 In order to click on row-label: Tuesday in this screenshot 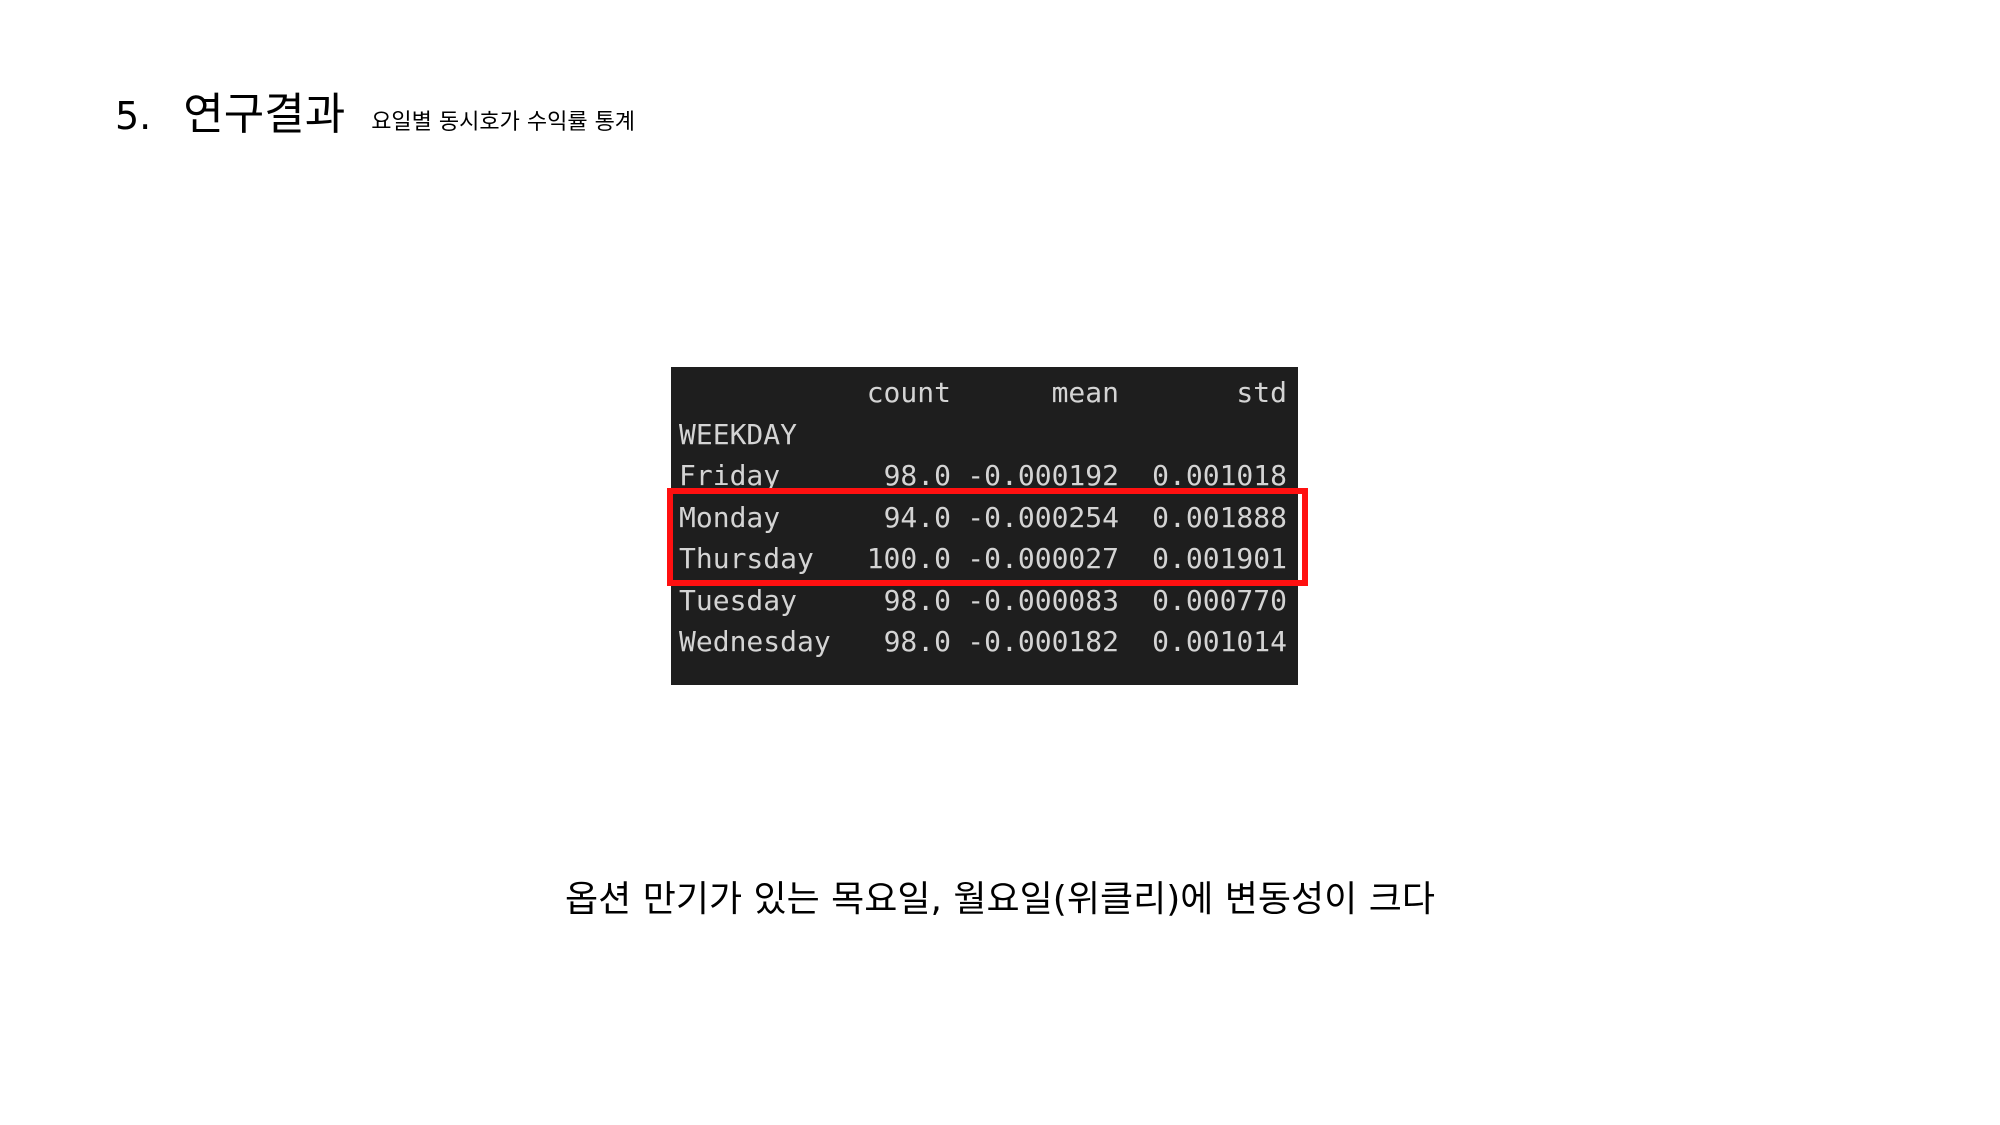, I will do `click(738, 600)`.